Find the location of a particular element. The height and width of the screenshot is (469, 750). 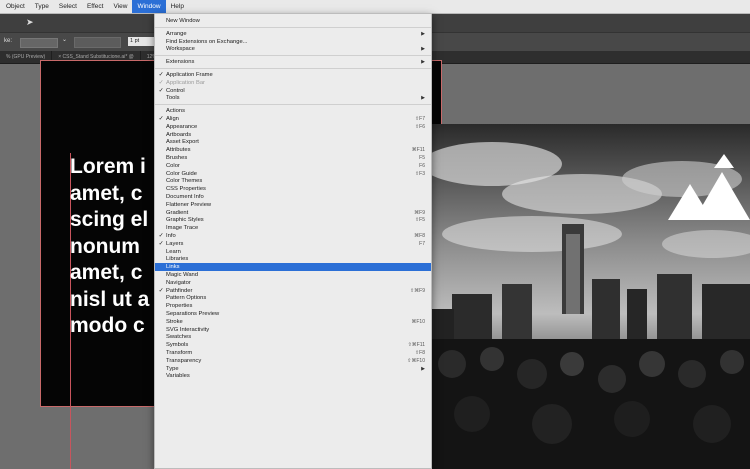

menu-item-label: Swatches is located at coordinates (179, 337).